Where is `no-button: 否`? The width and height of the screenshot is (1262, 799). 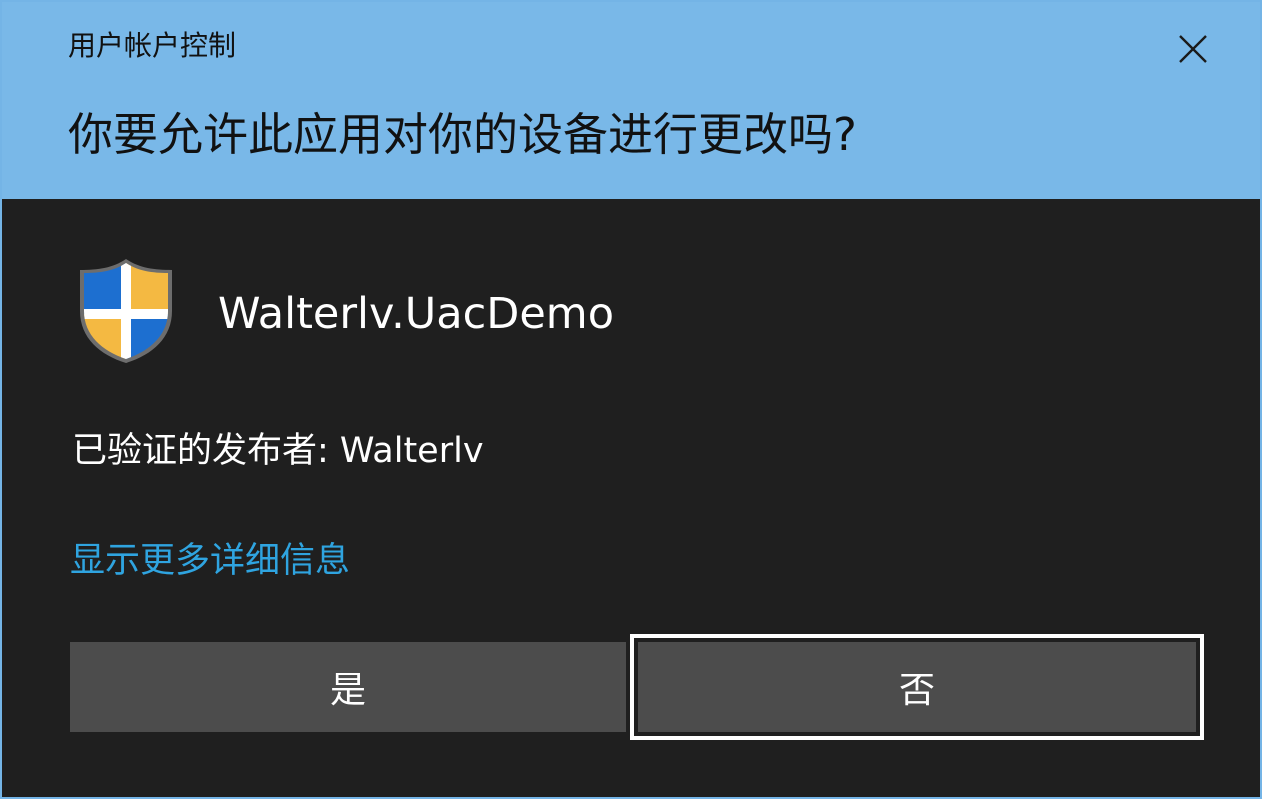 no-button: 否 is located at coordinates (917, 687).